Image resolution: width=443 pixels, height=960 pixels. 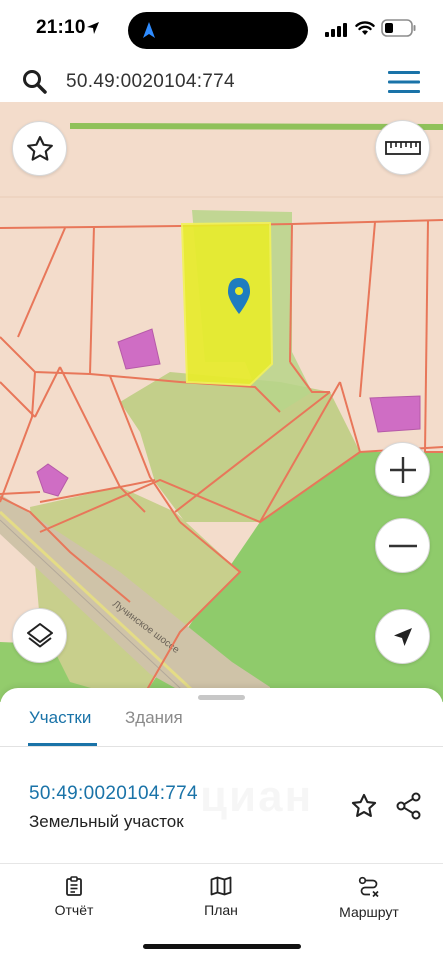 What do you see at coordinates (93, 28) in the screenshot?
I see `location-services-icon` at bounding box center [93, 28].